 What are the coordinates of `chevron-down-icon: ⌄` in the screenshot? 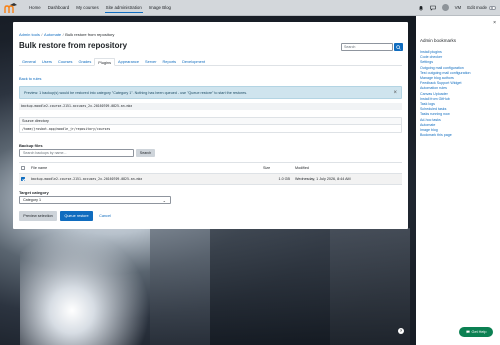 It's located at (164, 200).